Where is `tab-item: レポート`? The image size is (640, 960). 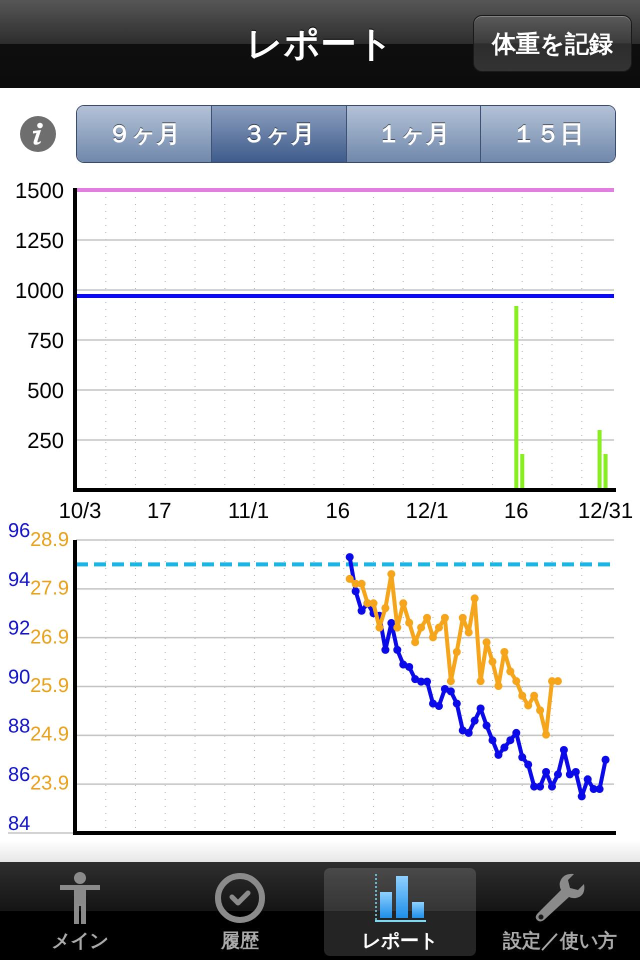
tab-item: レポート is located at coordinates (400, 912).